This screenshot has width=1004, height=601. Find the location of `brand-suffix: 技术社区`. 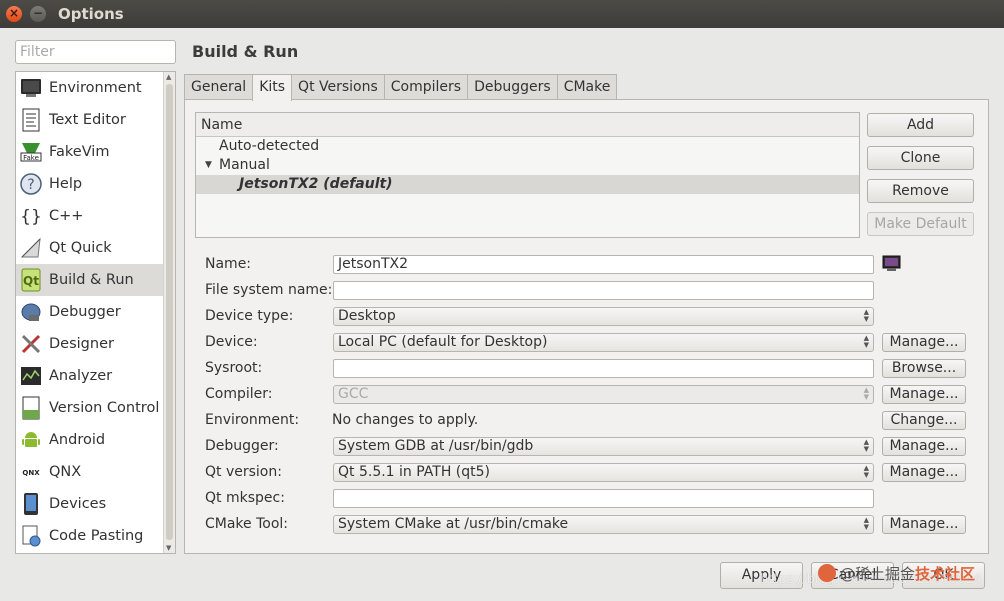

brand-suffix: 技术社区 is located at coordinates (945, 573).